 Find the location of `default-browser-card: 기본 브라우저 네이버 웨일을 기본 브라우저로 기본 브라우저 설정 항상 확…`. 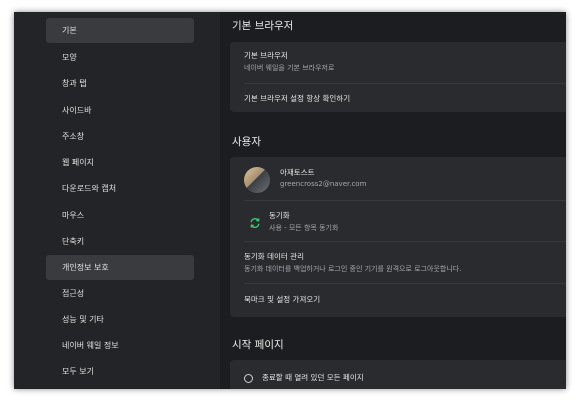

default-browser-card: 기본 브라우저 네이버 웨일을 기본 브라우저로 기본 브라우저 설정 항상 확… is located at coordinates (398, 77).